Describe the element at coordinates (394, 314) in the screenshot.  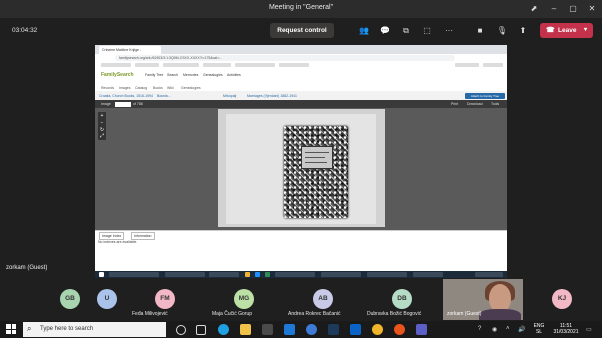
I see `participant-name: Dubravka Božić Bogović` at that location.